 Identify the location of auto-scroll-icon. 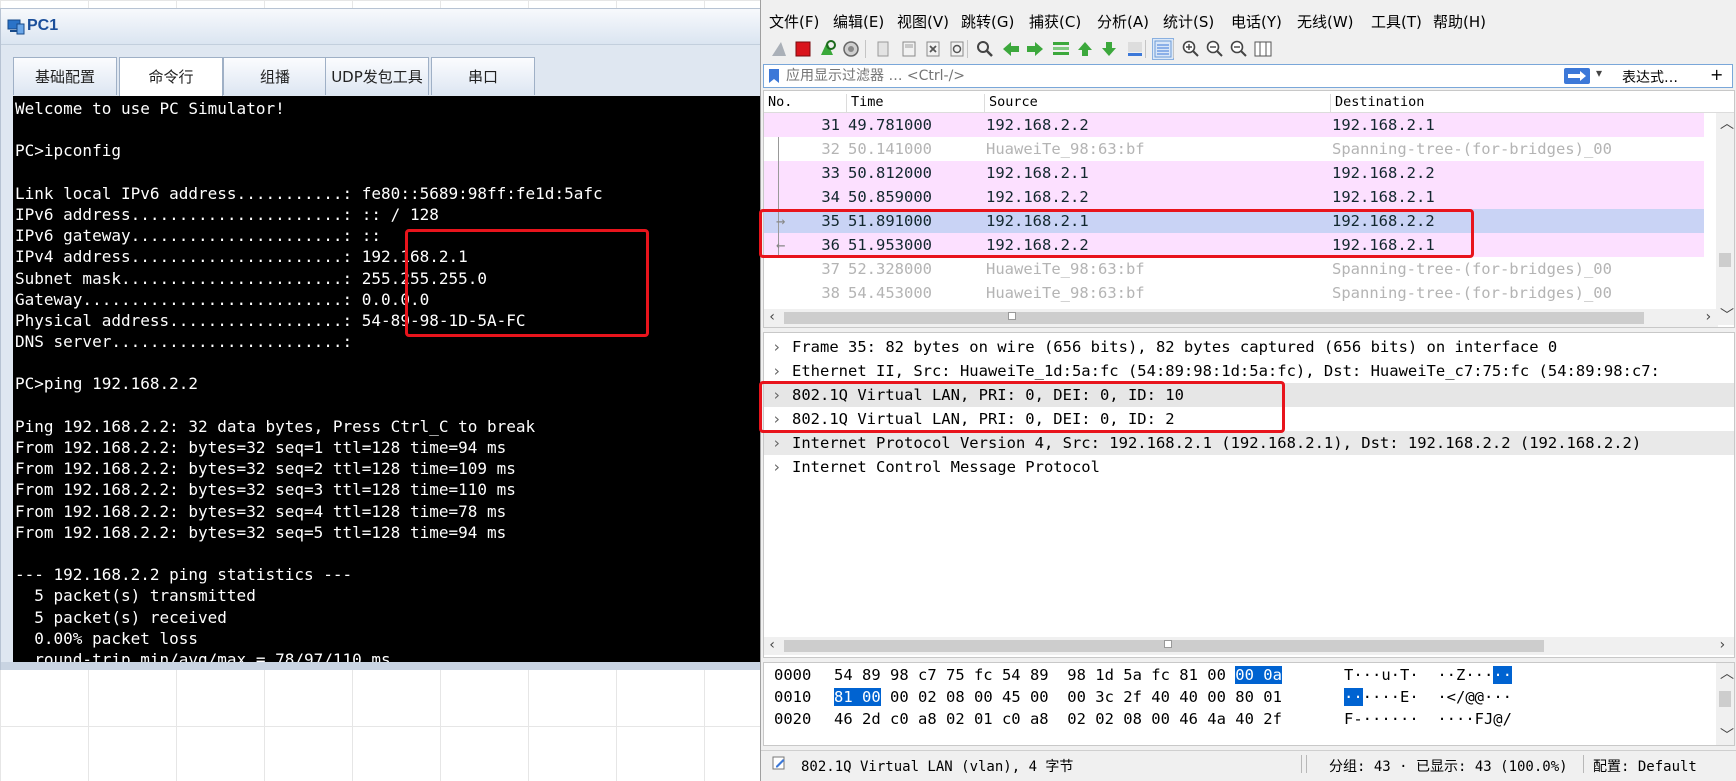
(1135, 49).